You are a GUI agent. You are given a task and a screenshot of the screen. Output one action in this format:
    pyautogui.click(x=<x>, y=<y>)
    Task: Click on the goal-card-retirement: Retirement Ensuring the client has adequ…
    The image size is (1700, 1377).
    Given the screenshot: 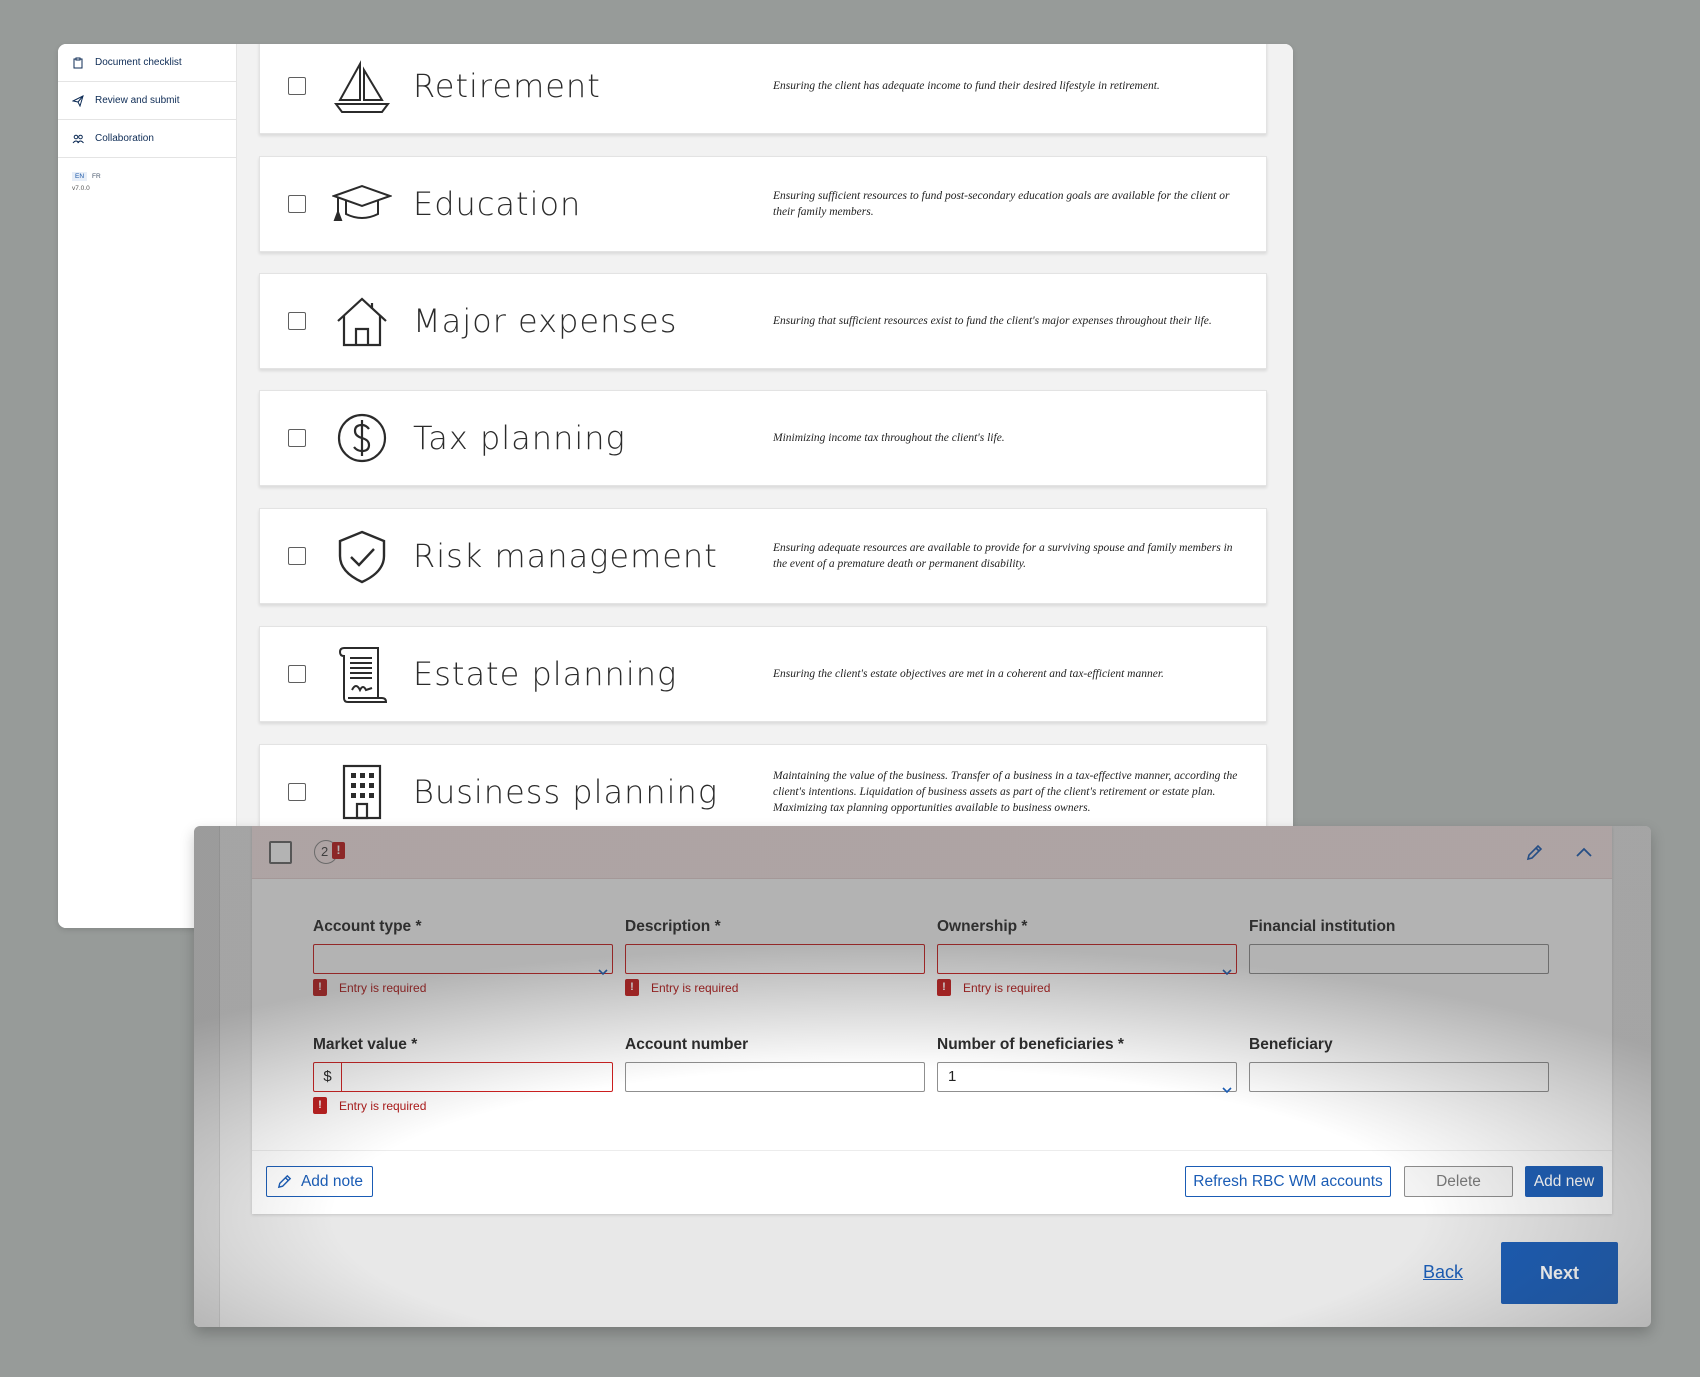 What is the action you would take?
    pyautogui.click(x=763, y=89)
    